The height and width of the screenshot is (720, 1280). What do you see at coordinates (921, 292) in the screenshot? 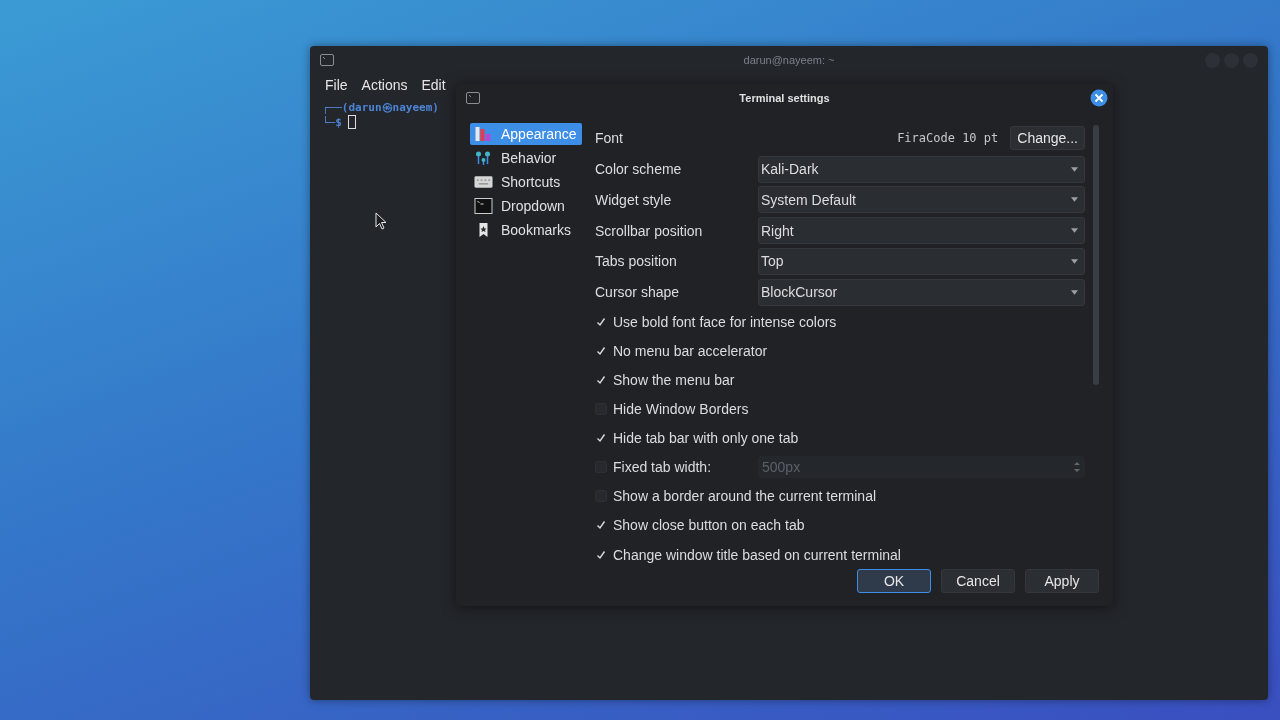
I see `dropdown: BlockCursor` at bounding box center [921, 292].